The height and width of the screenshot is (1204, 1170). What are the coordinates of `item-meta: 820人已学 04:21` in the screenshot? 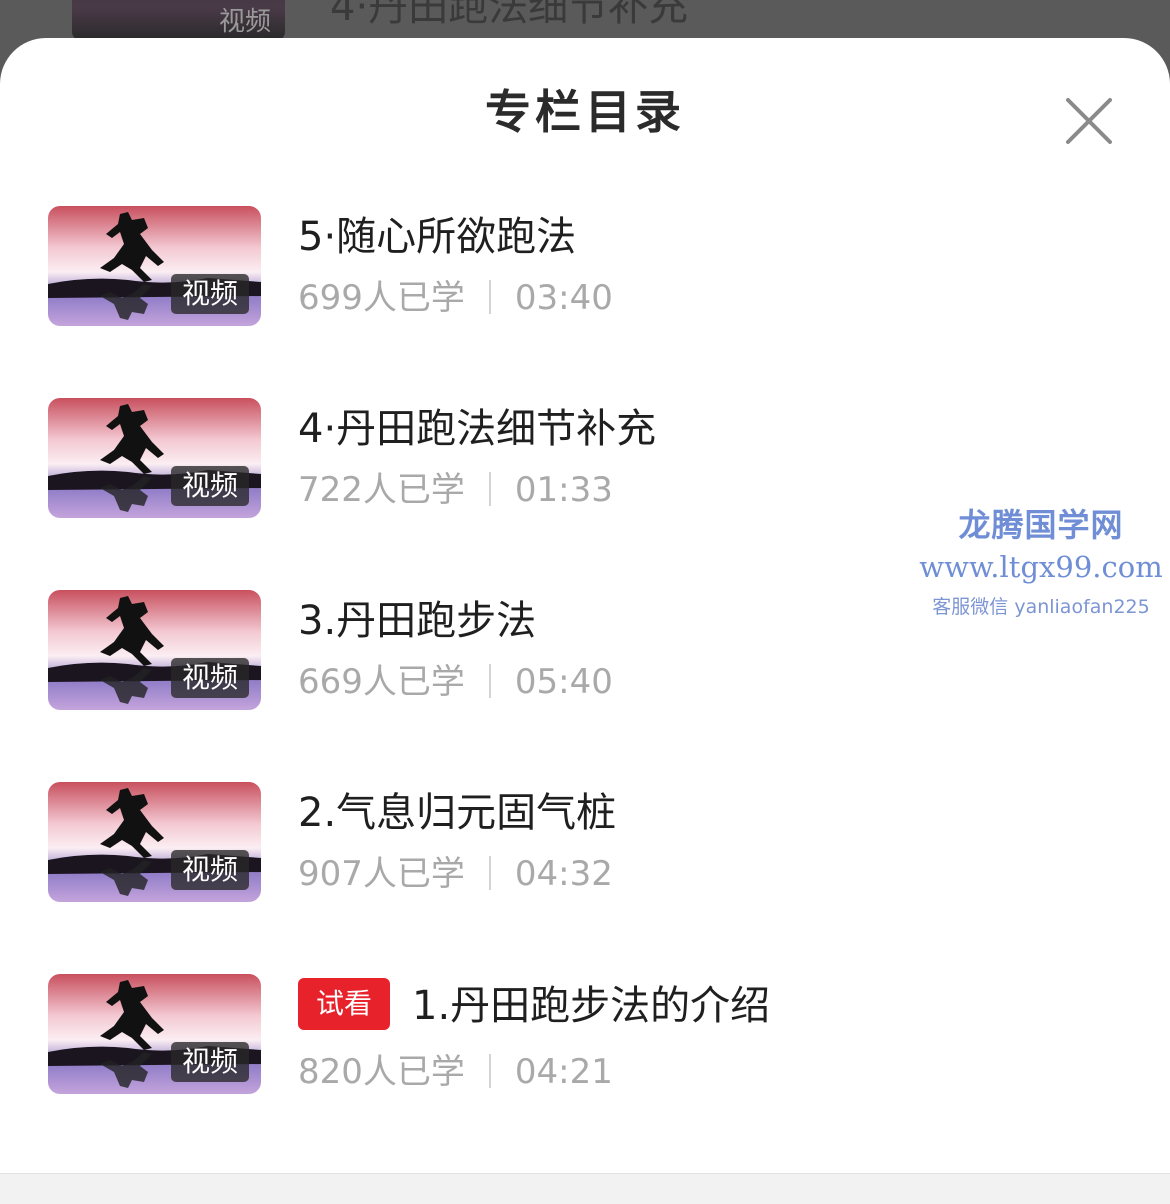 It's located at (455, 1072).